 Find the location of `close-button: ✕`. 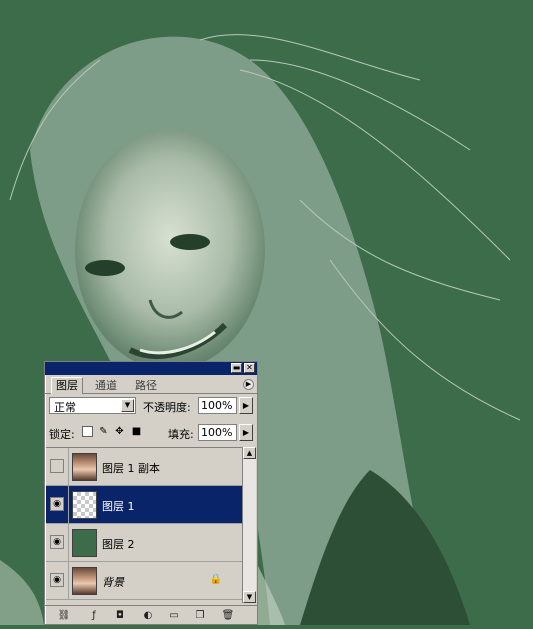

close-button: ✕ is located at coordinates (249, 368).